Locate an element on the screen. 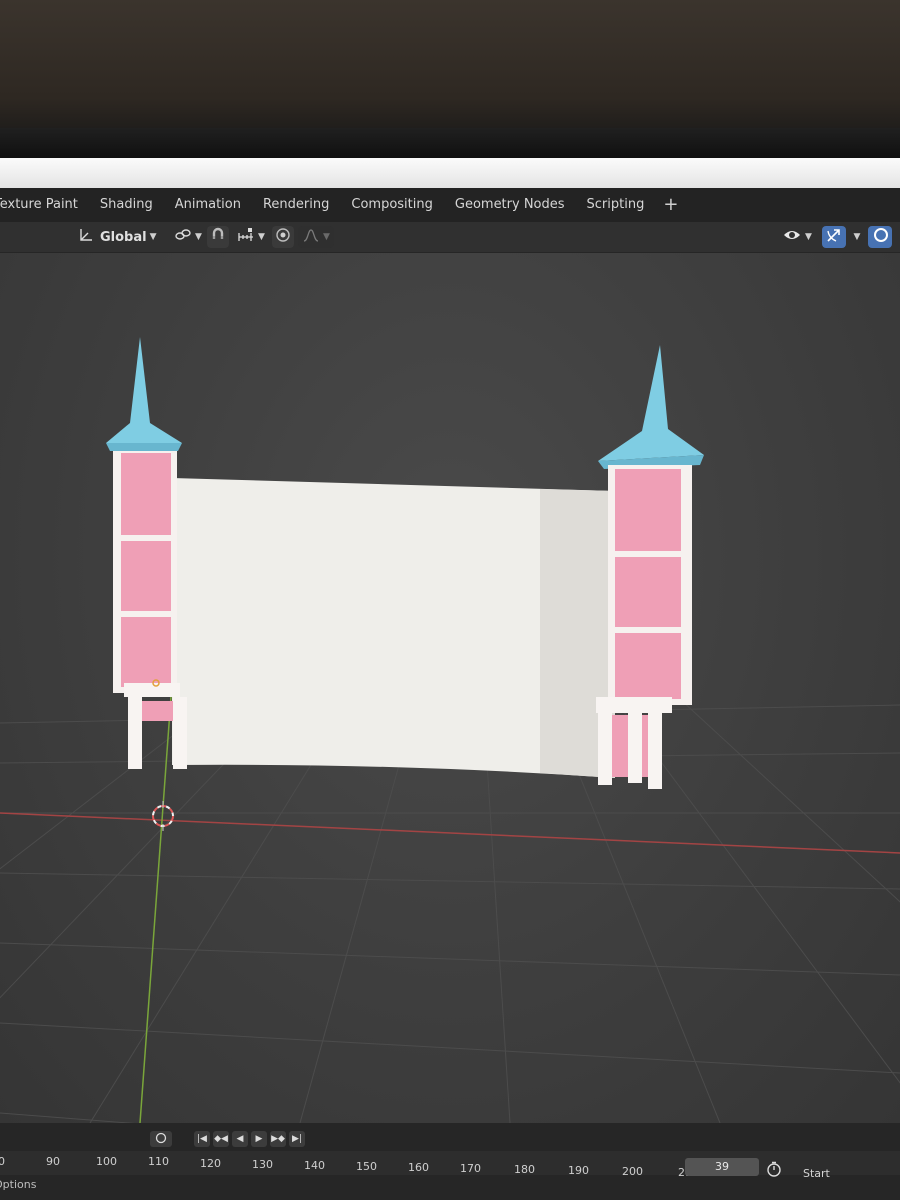 This screenshot has height=1200, width=900. snap-group: ▼ is located at coordinates (238, 237).